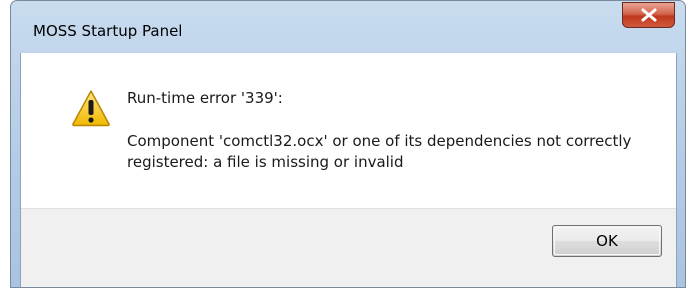 The width and height of the screenshot is (686, 288). Describe the element at coordinates (108, 31) in the screenshot. I see `window-title: MOSS Startup Panel` at that location.